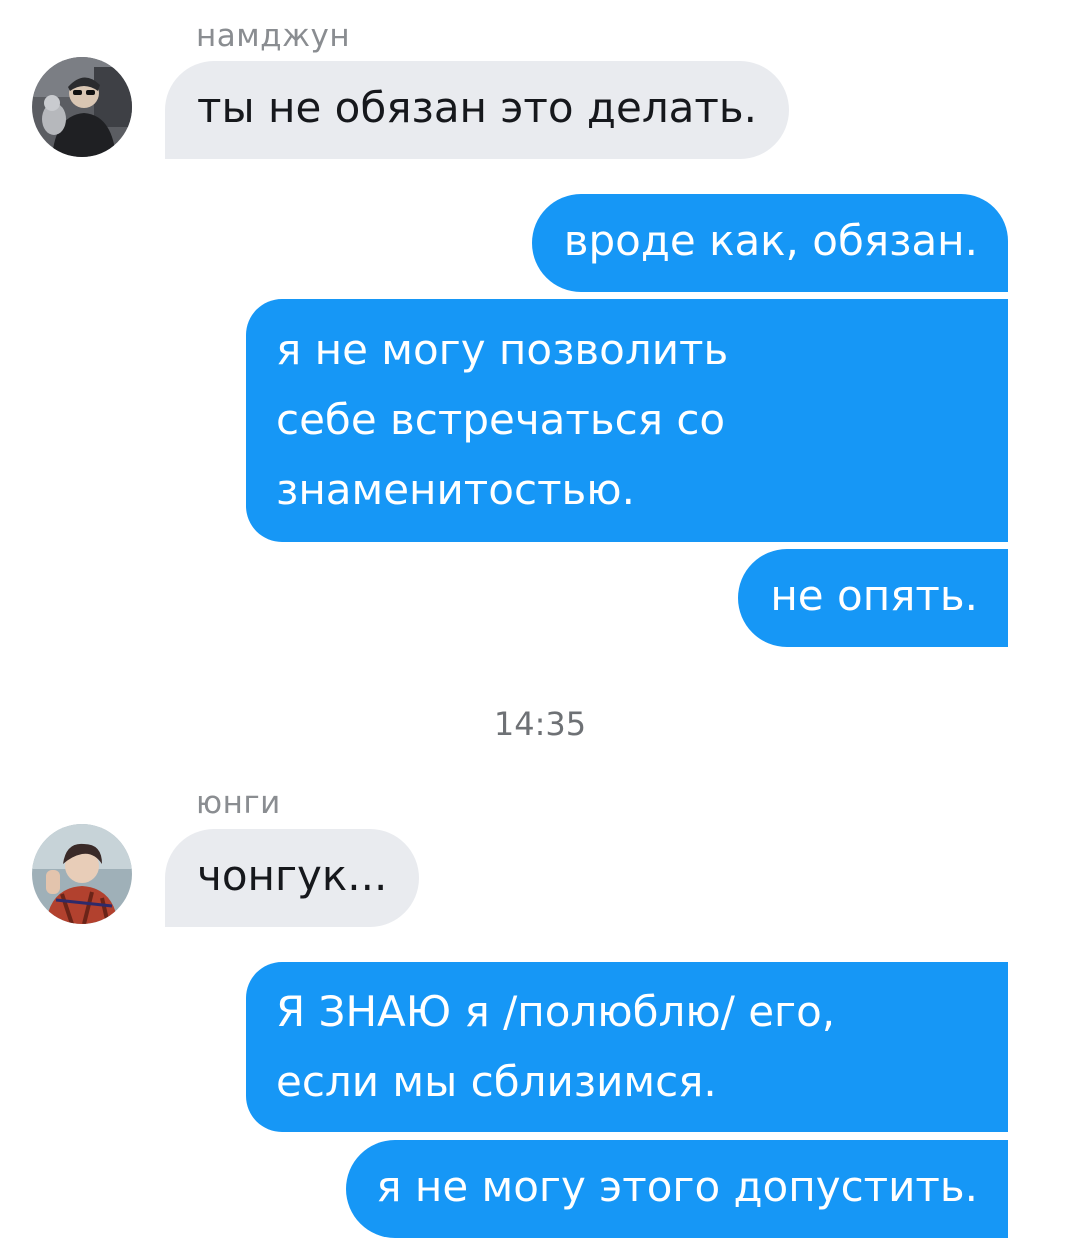 This screenshot has width=1080, height=1240. What do you see at coordinates (677, 1186) in the screenshot?
I see `message-text: я не могу этого допустить.` at bounding box center [677, 1186].